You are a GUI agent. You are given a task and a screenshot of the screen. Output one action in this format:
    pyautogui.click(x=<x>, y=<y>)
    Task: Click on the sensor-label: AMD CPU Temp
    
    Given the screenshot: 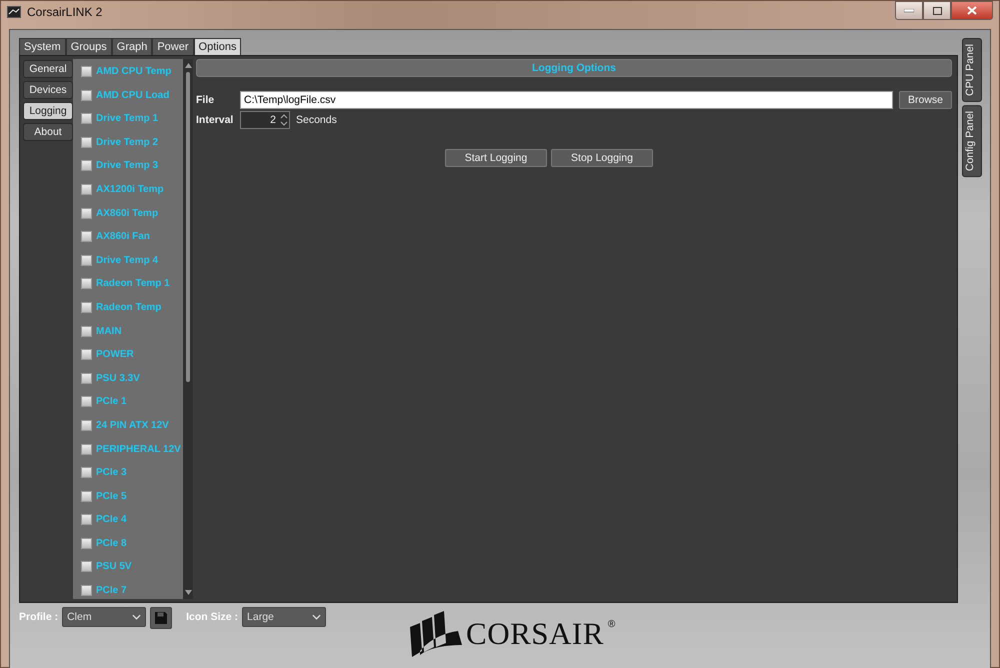 What is the action you would take?
    pyautogui.click(x=134, y=71)
    